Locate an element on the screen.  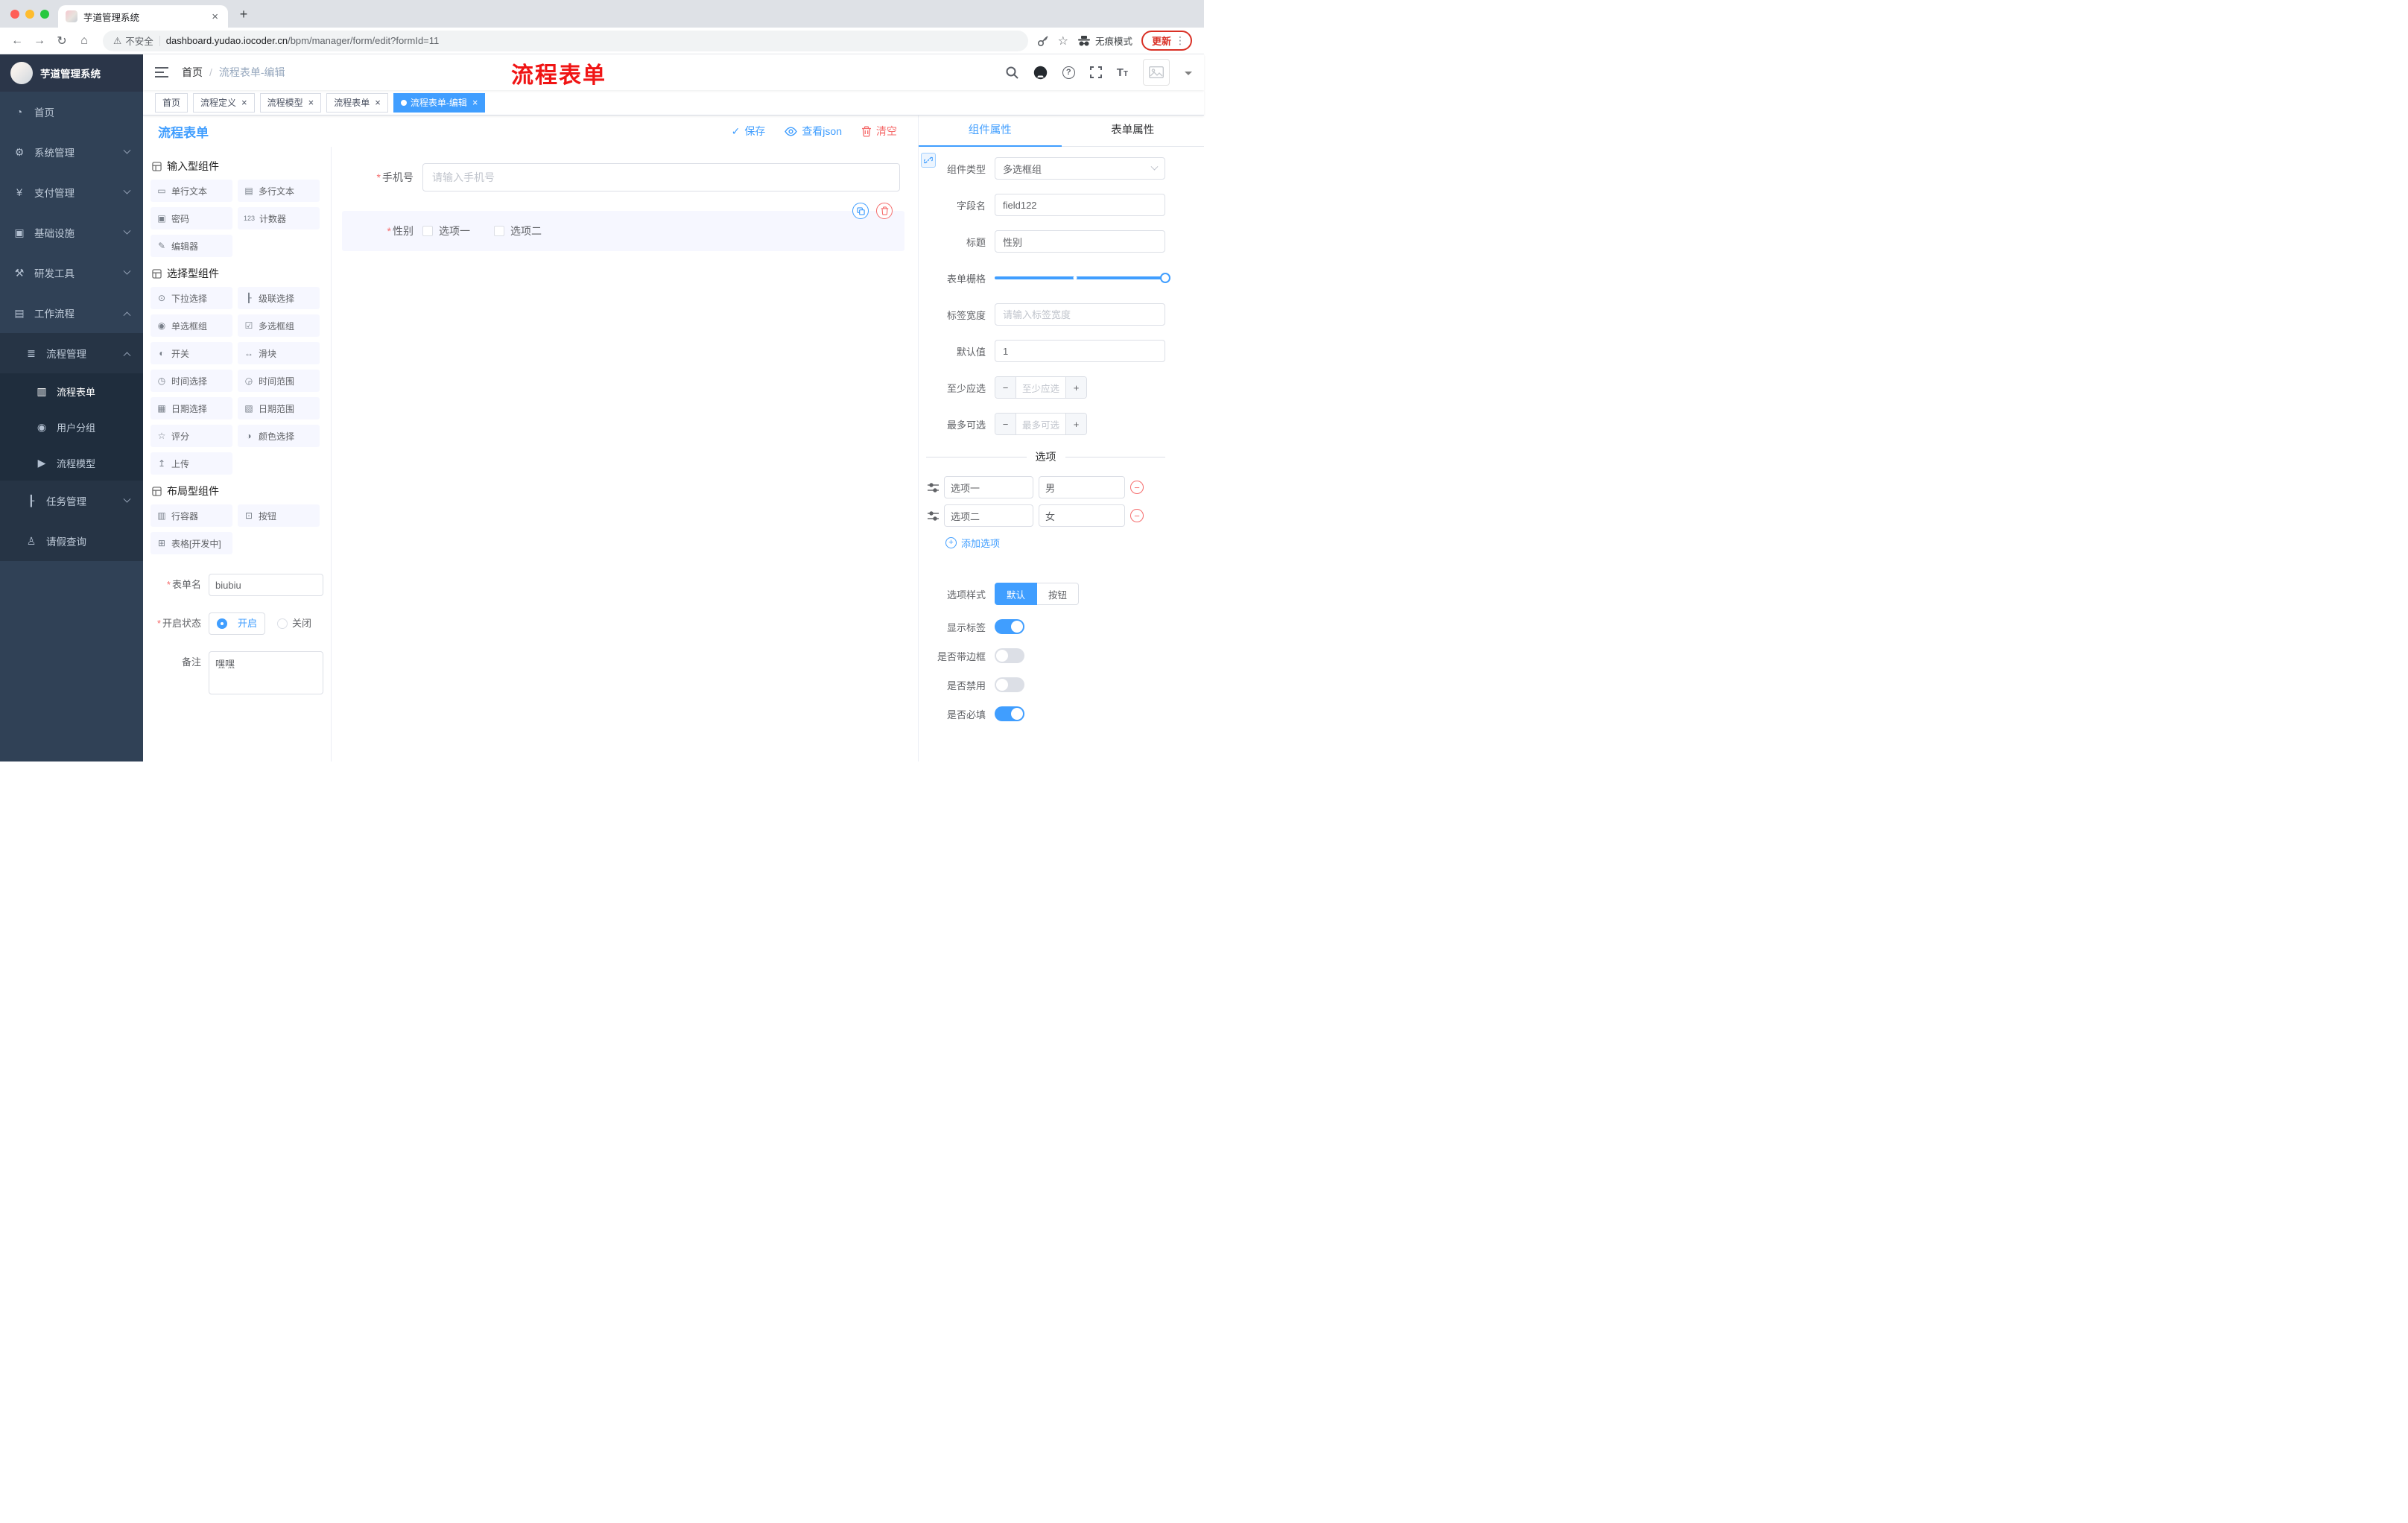
field-phone: * 手机号 is located at coordinates (624, 177).